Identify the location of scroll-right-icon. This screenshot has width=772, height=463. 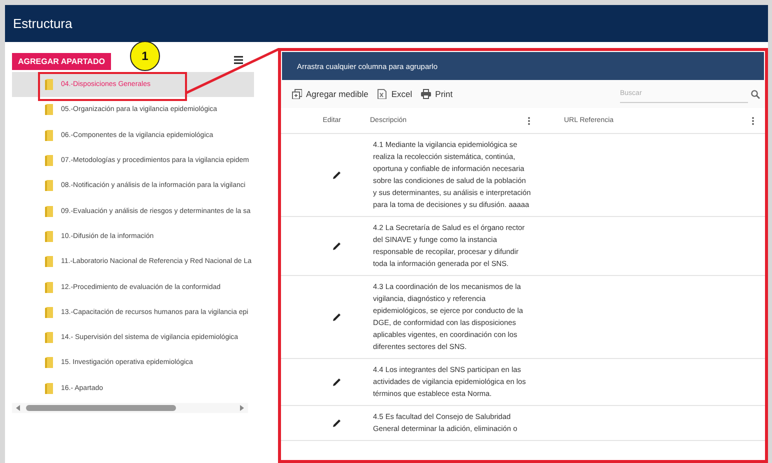
(242, 407).